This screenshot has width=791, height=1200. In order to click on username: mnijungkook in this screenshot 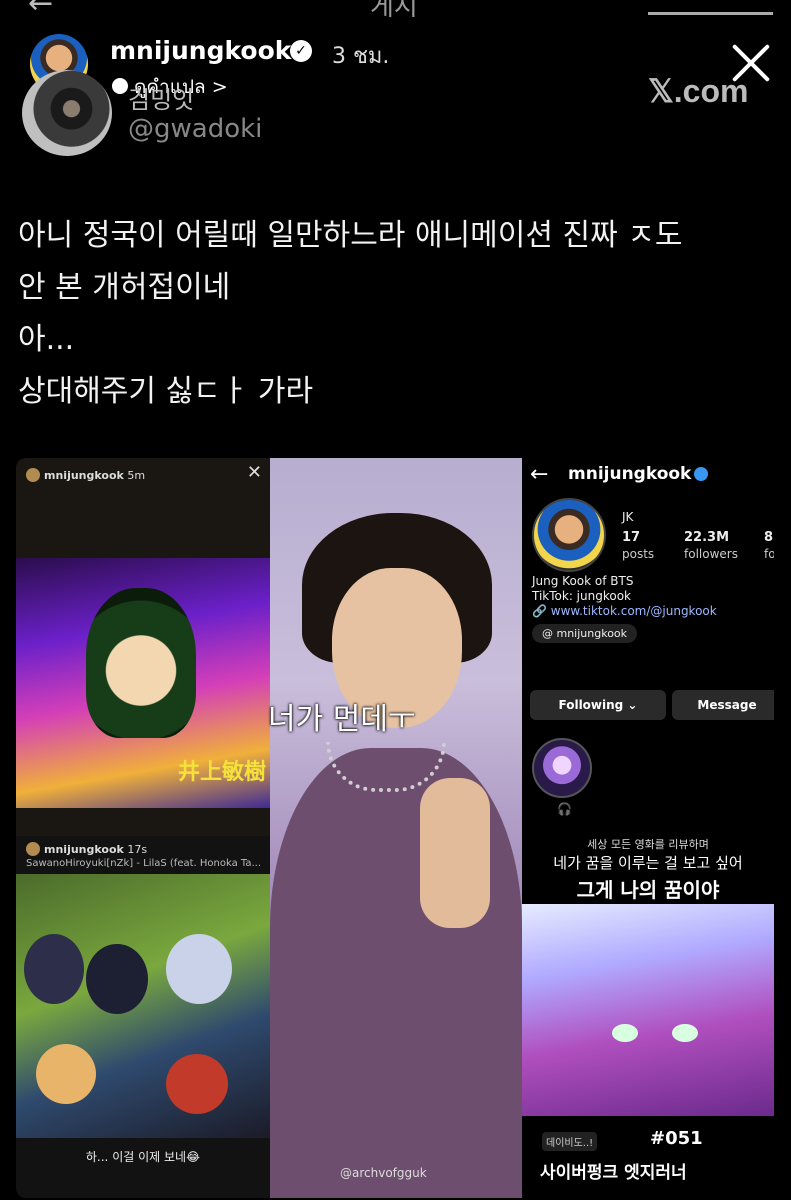, I will do `click(200, 50)`.